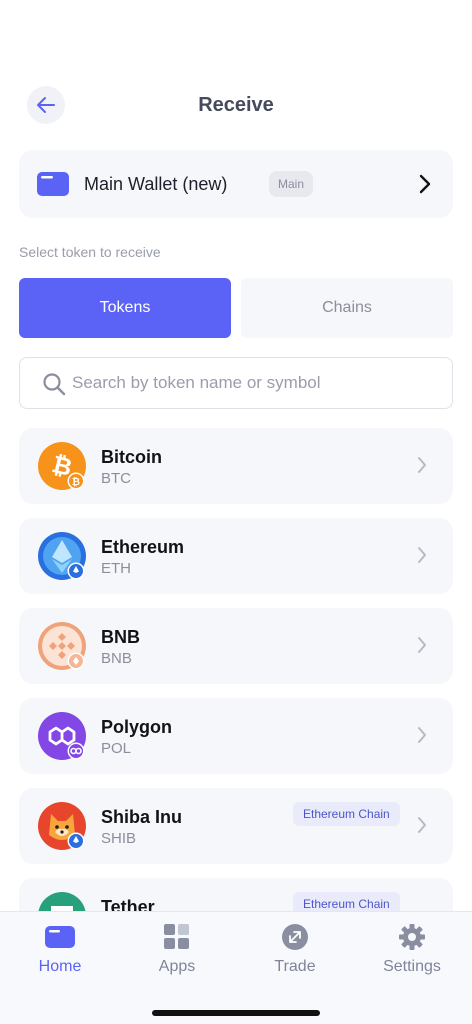 The width and height of the screenshot is (472, 1024). Describe the element at coordinates (136, 727) in the screenshot. I see `token-name: Polygon` at that location.